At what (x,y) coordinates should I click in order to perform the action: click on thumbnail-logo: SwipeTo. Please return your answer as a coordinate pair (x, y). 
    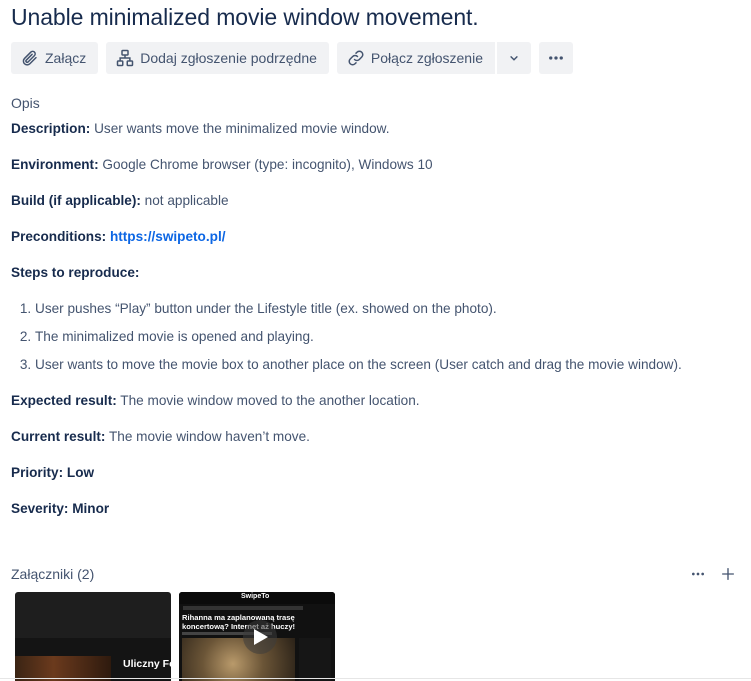
    Looking at the image, I should click on (255, 596).